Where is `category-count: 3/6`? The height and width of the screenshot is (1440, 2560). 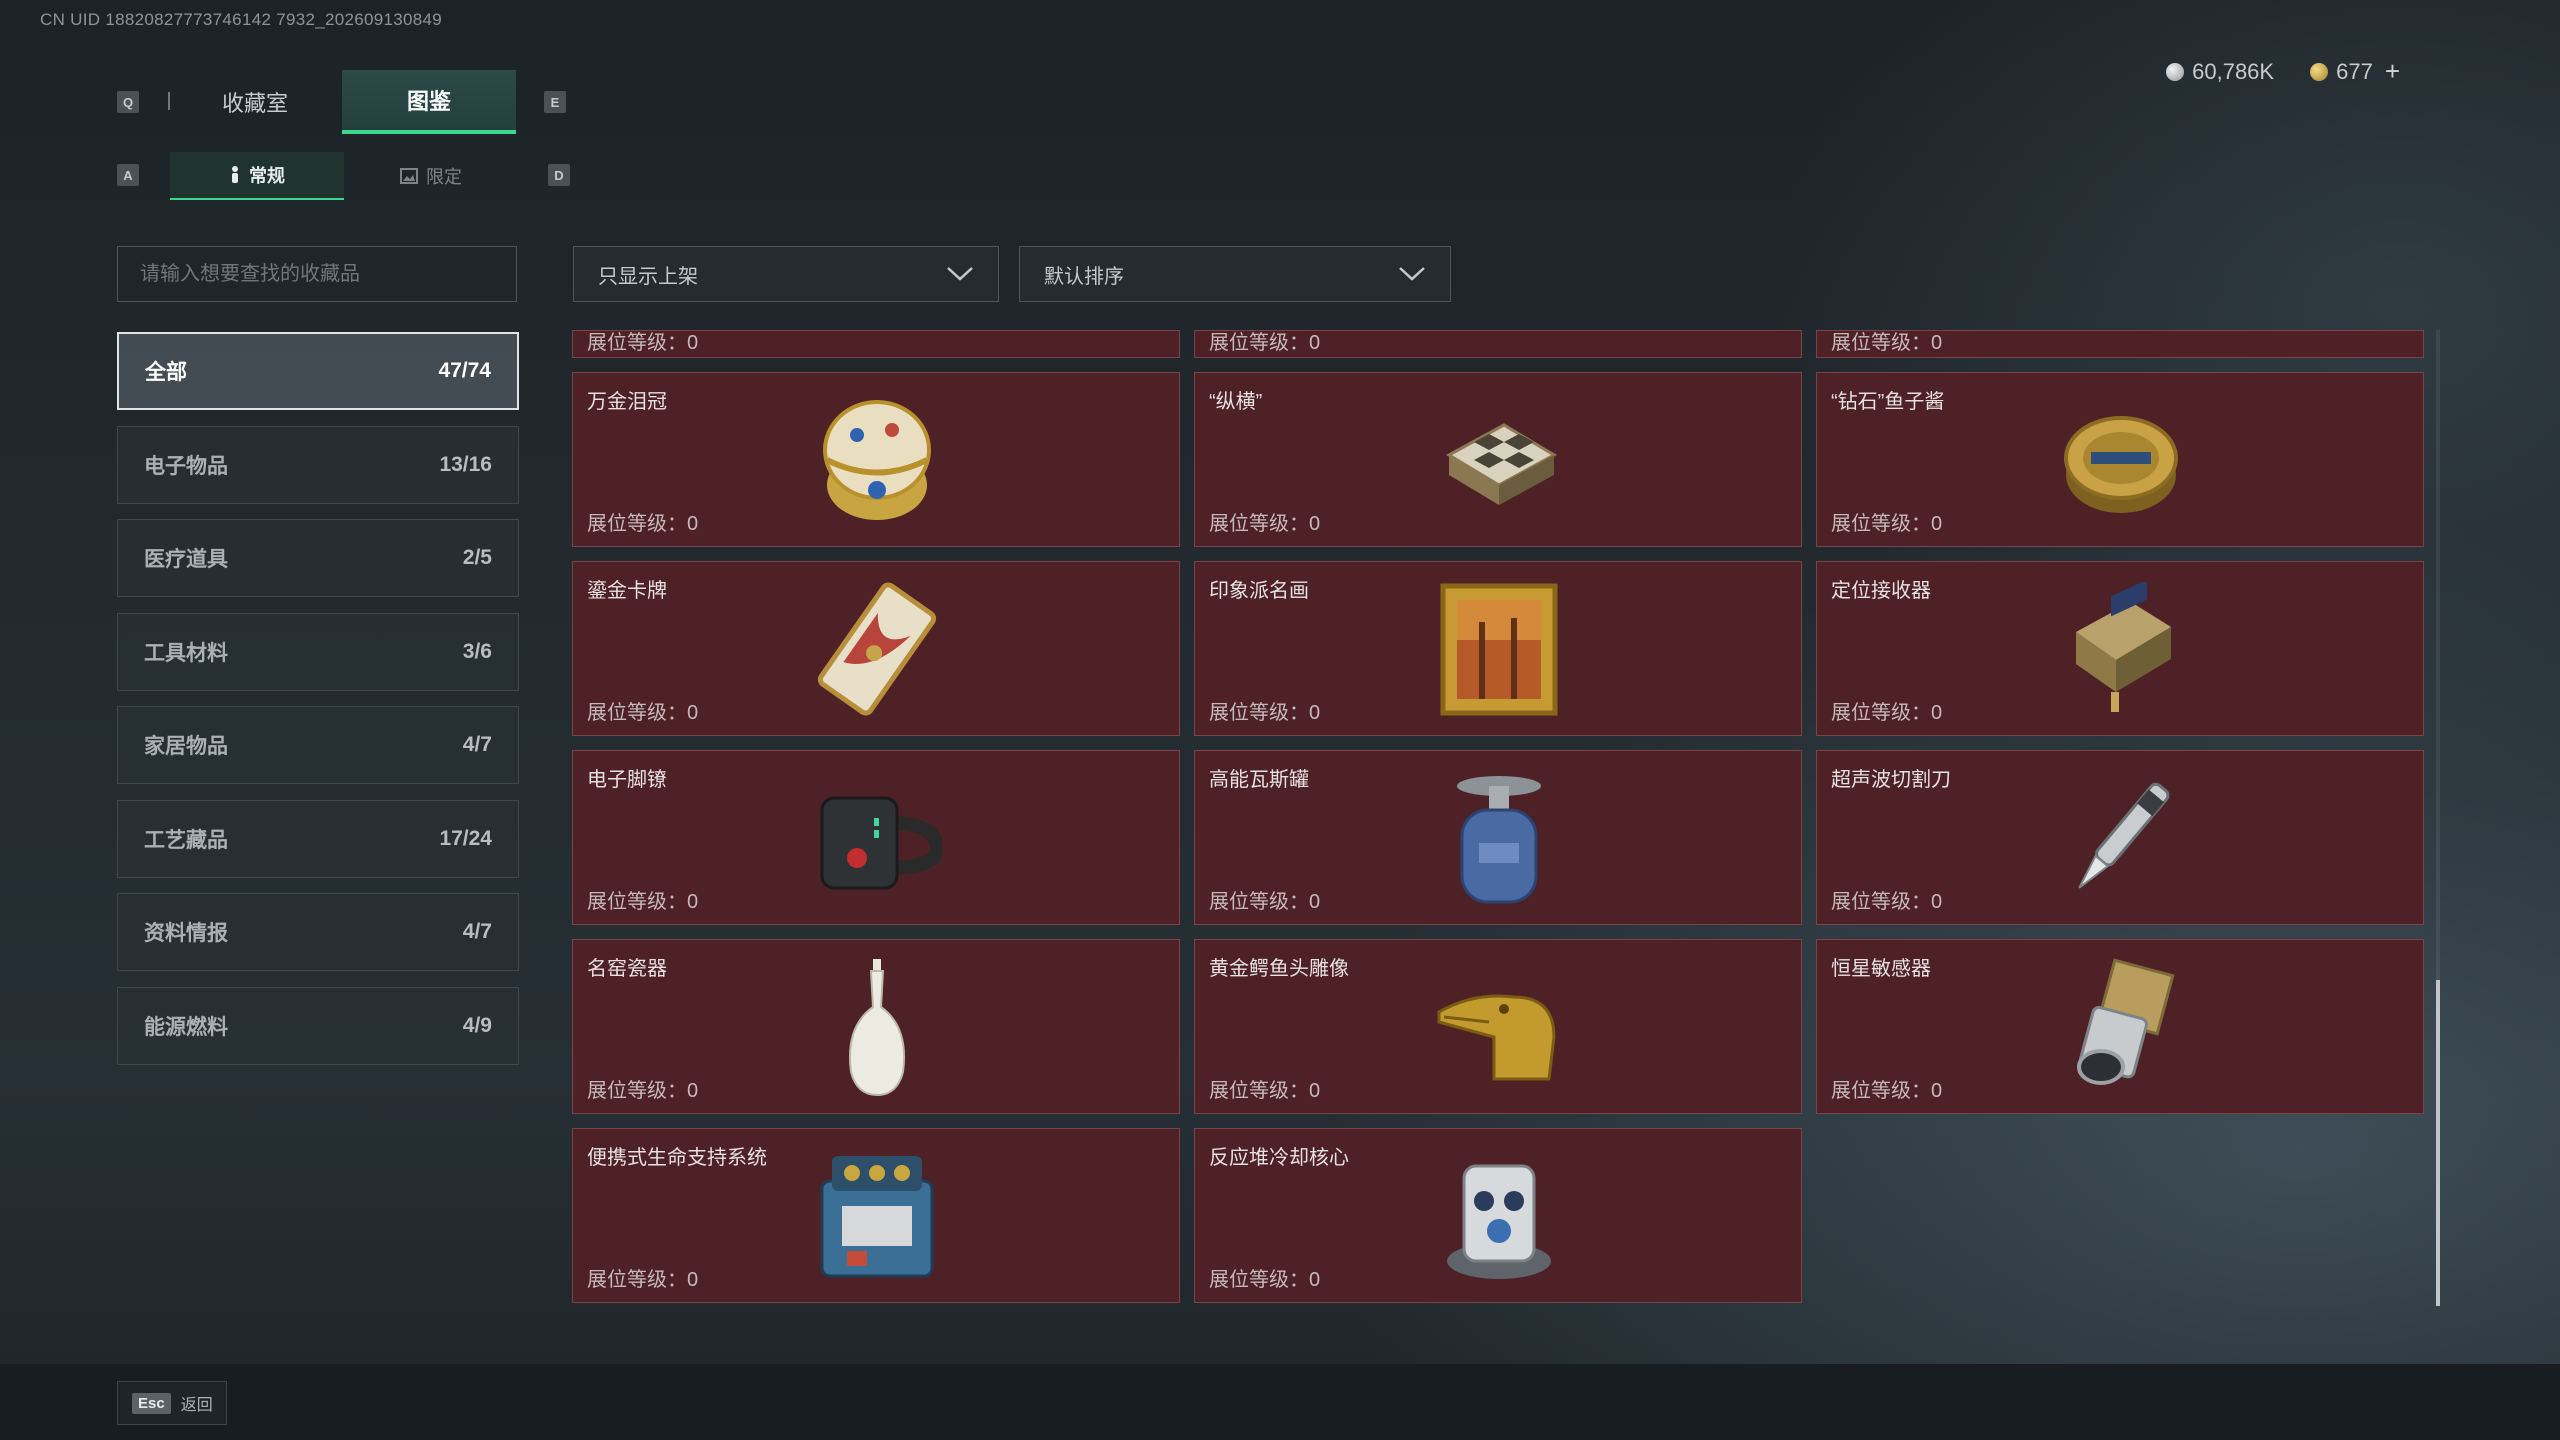 category-count: 3/6 is located at coordinates (477, 651).